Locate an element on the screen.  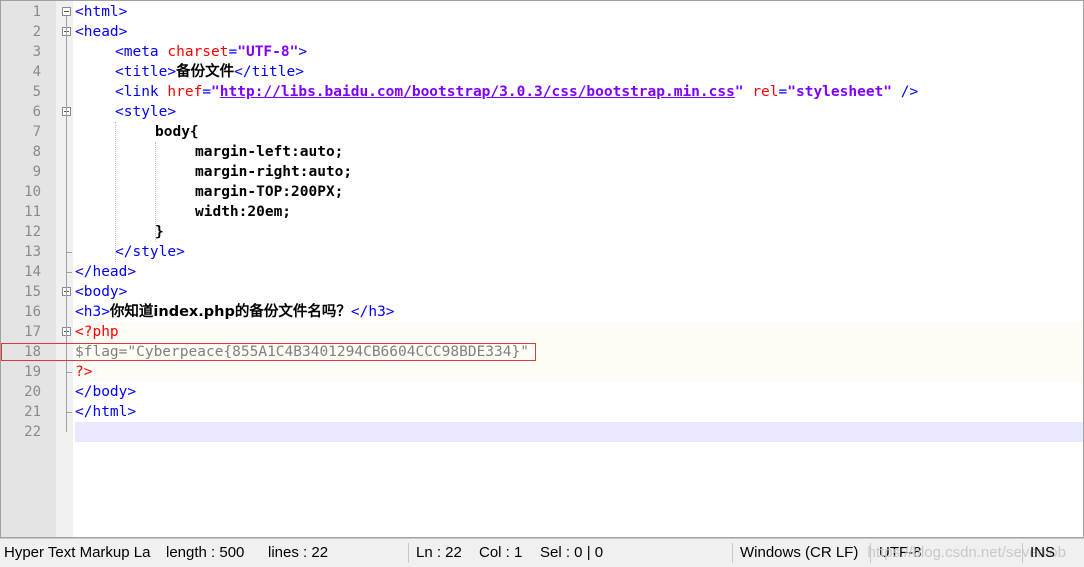
line-number: 1 is located at coordinates (36, 12).